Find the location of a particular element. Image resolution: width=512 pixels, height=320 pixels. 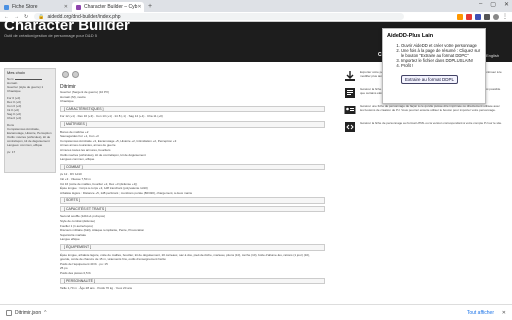

download-bar: Ditrimir.json ^ Tout afficher ✕ is located at coordinates (256, 312).